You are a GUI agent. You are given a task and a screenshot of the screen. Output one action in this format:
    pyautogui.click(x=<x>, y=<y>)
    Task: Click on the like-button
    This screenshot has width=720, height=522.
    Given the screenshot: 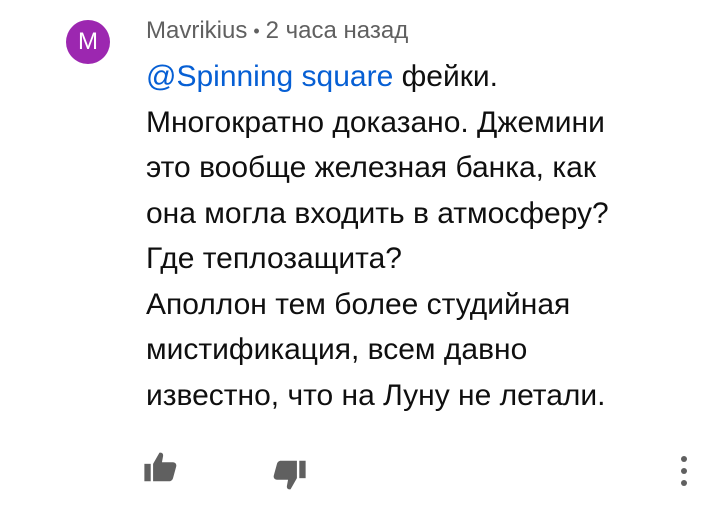 What is the action you would take?
    pyautogui.click(x=161, y=467)
    